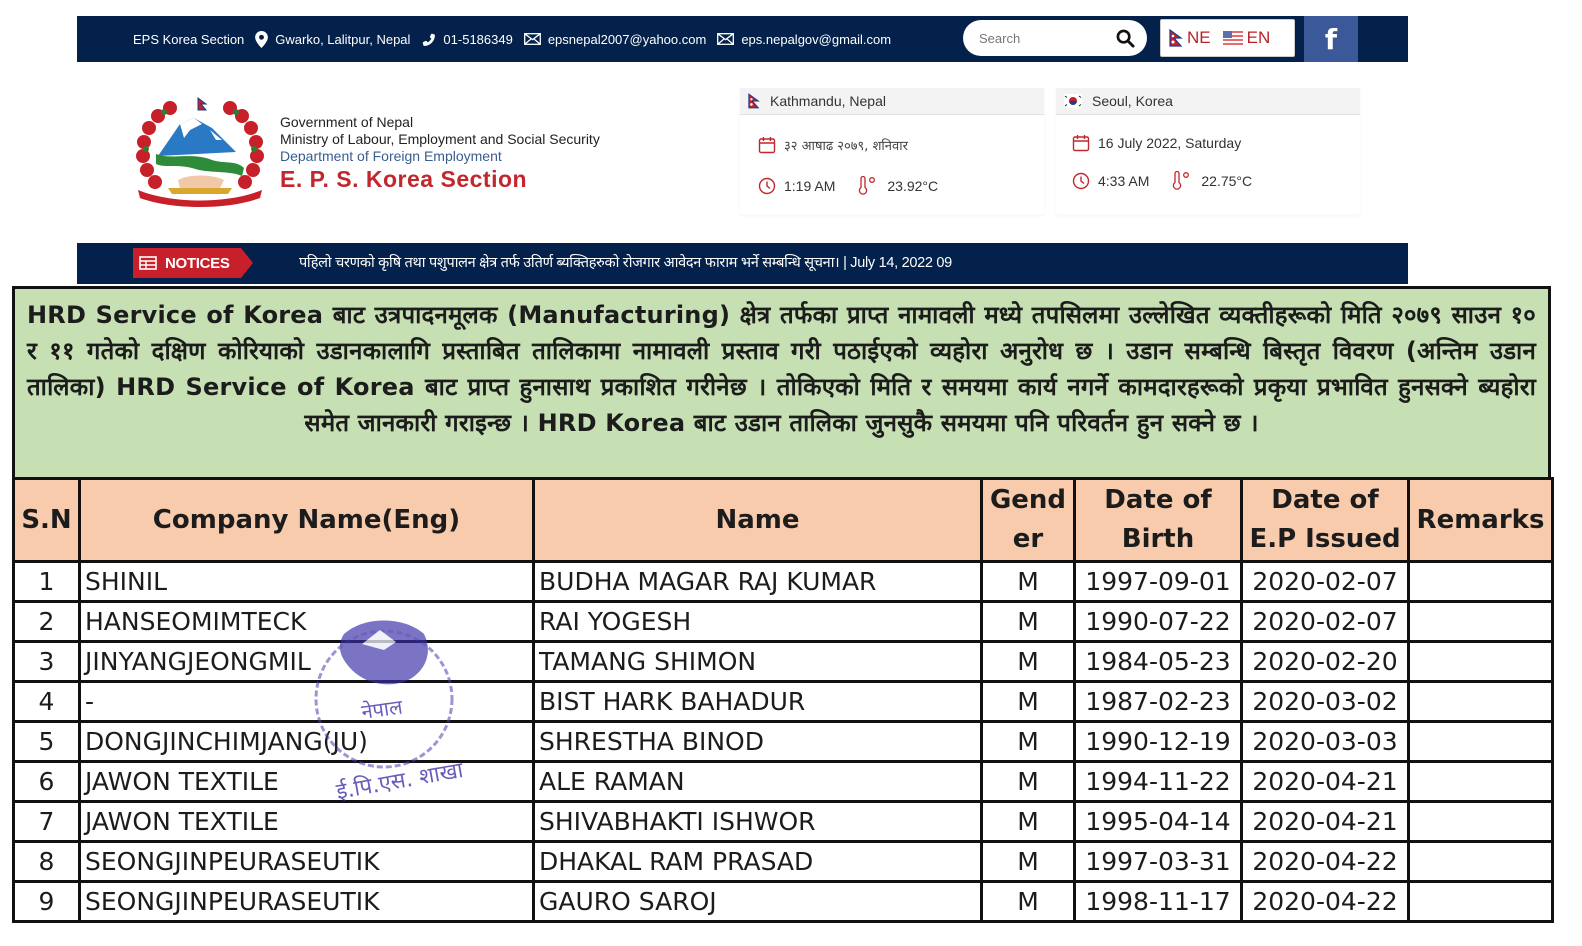 Image resolution: width=1582 pixels, height=946 pixels. What do you see at coordinates (148, 263) in the screenshot?
I see `newspaper-icon` at bounding box center [148, 263].